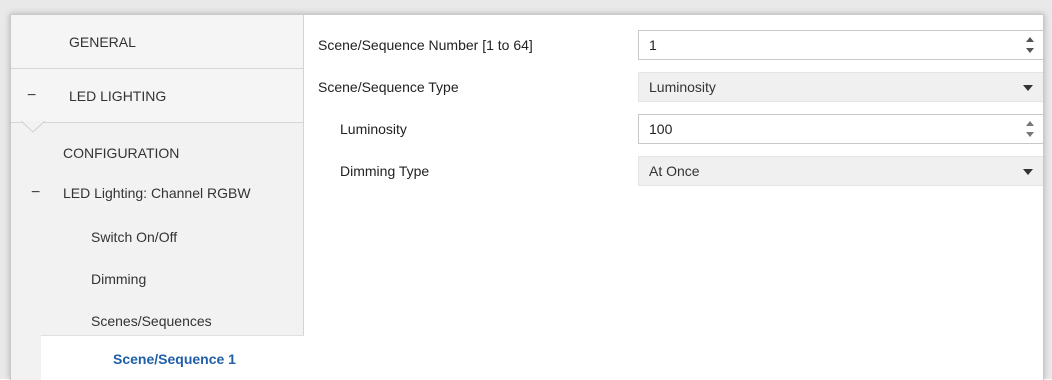 The image size is (1052, 380). Describe the element at coordinates (661, 129) in the screenshot. I see `luminosity-value: 100` at that location.